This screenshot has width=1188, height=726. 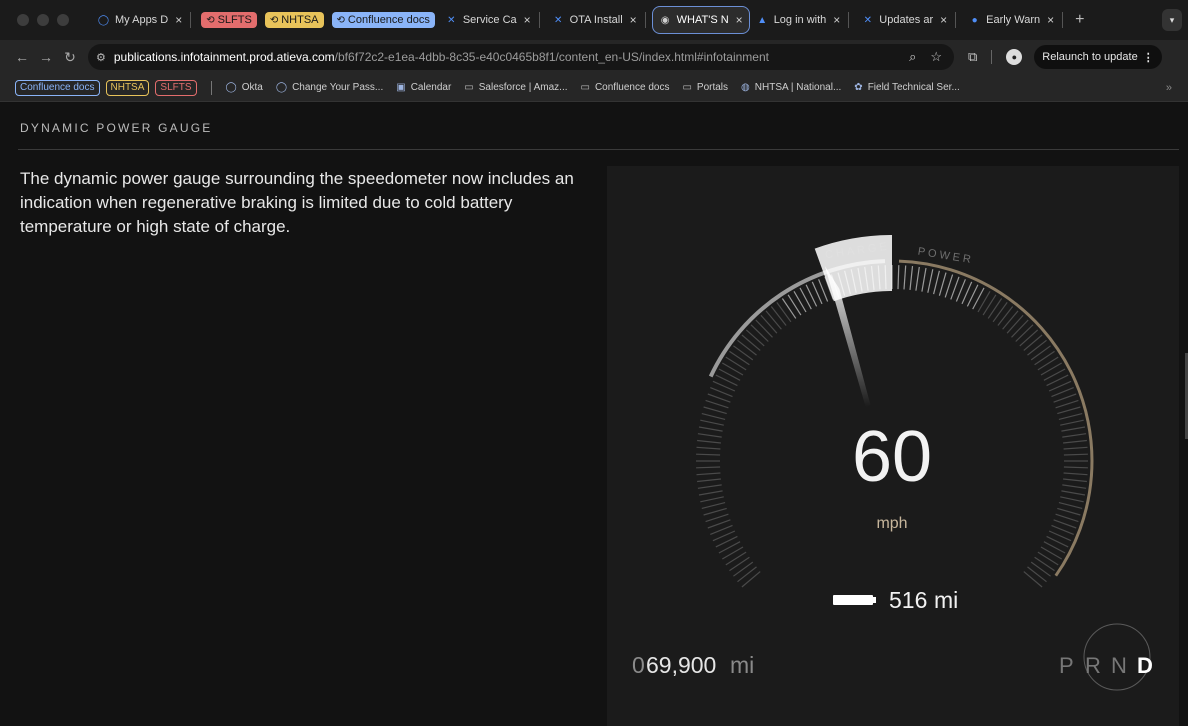 I want to click on speed-readout: 60, so click(x=892, y=457).